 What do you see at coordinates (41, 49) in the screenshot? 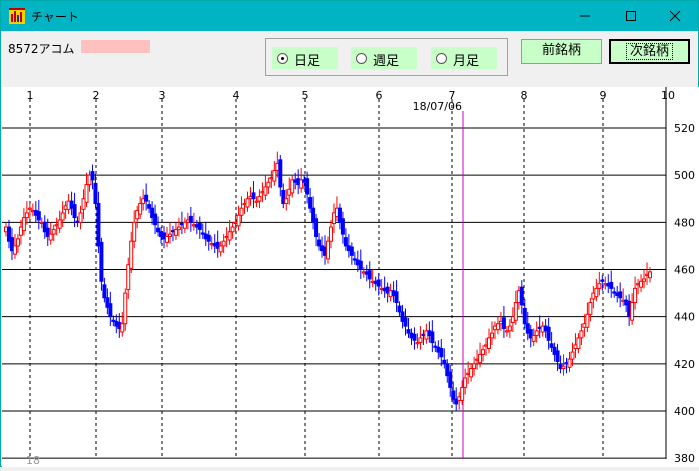
I see `stock-label: 8572アコム` at bounding box center [41, 49].